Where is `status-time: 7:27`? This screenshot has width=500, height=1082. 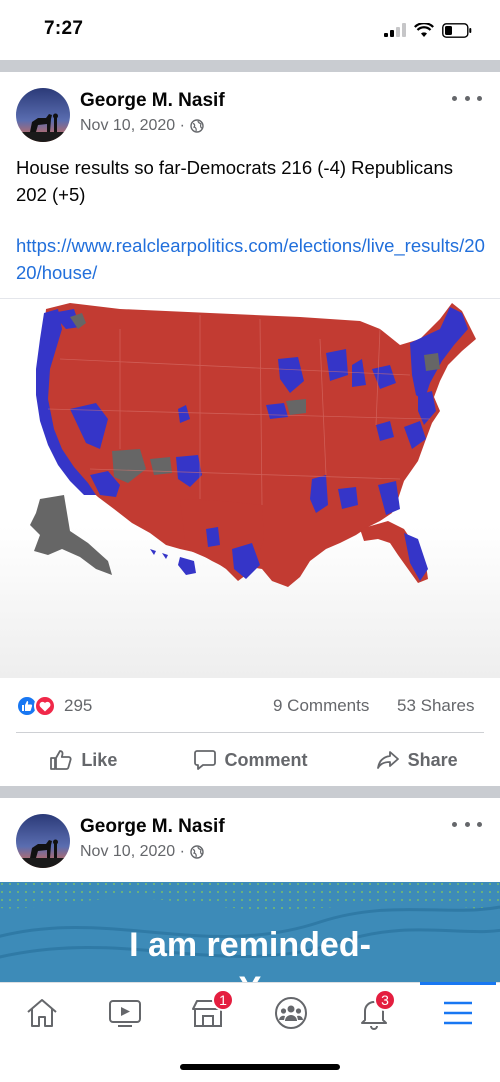 status-time: 7:27 is located at coordinates (64, 28).